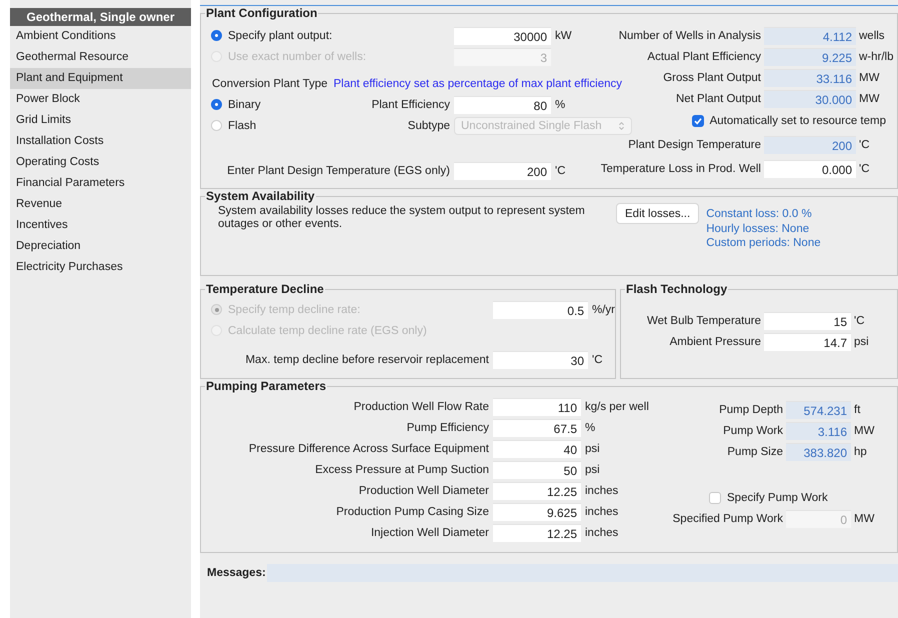  What do you see at coordinates (478, 84) in the screenshot?
I see `info-link: Plant efficiency set as percentage of max plant efficiency` at bounding box center [478, 84].